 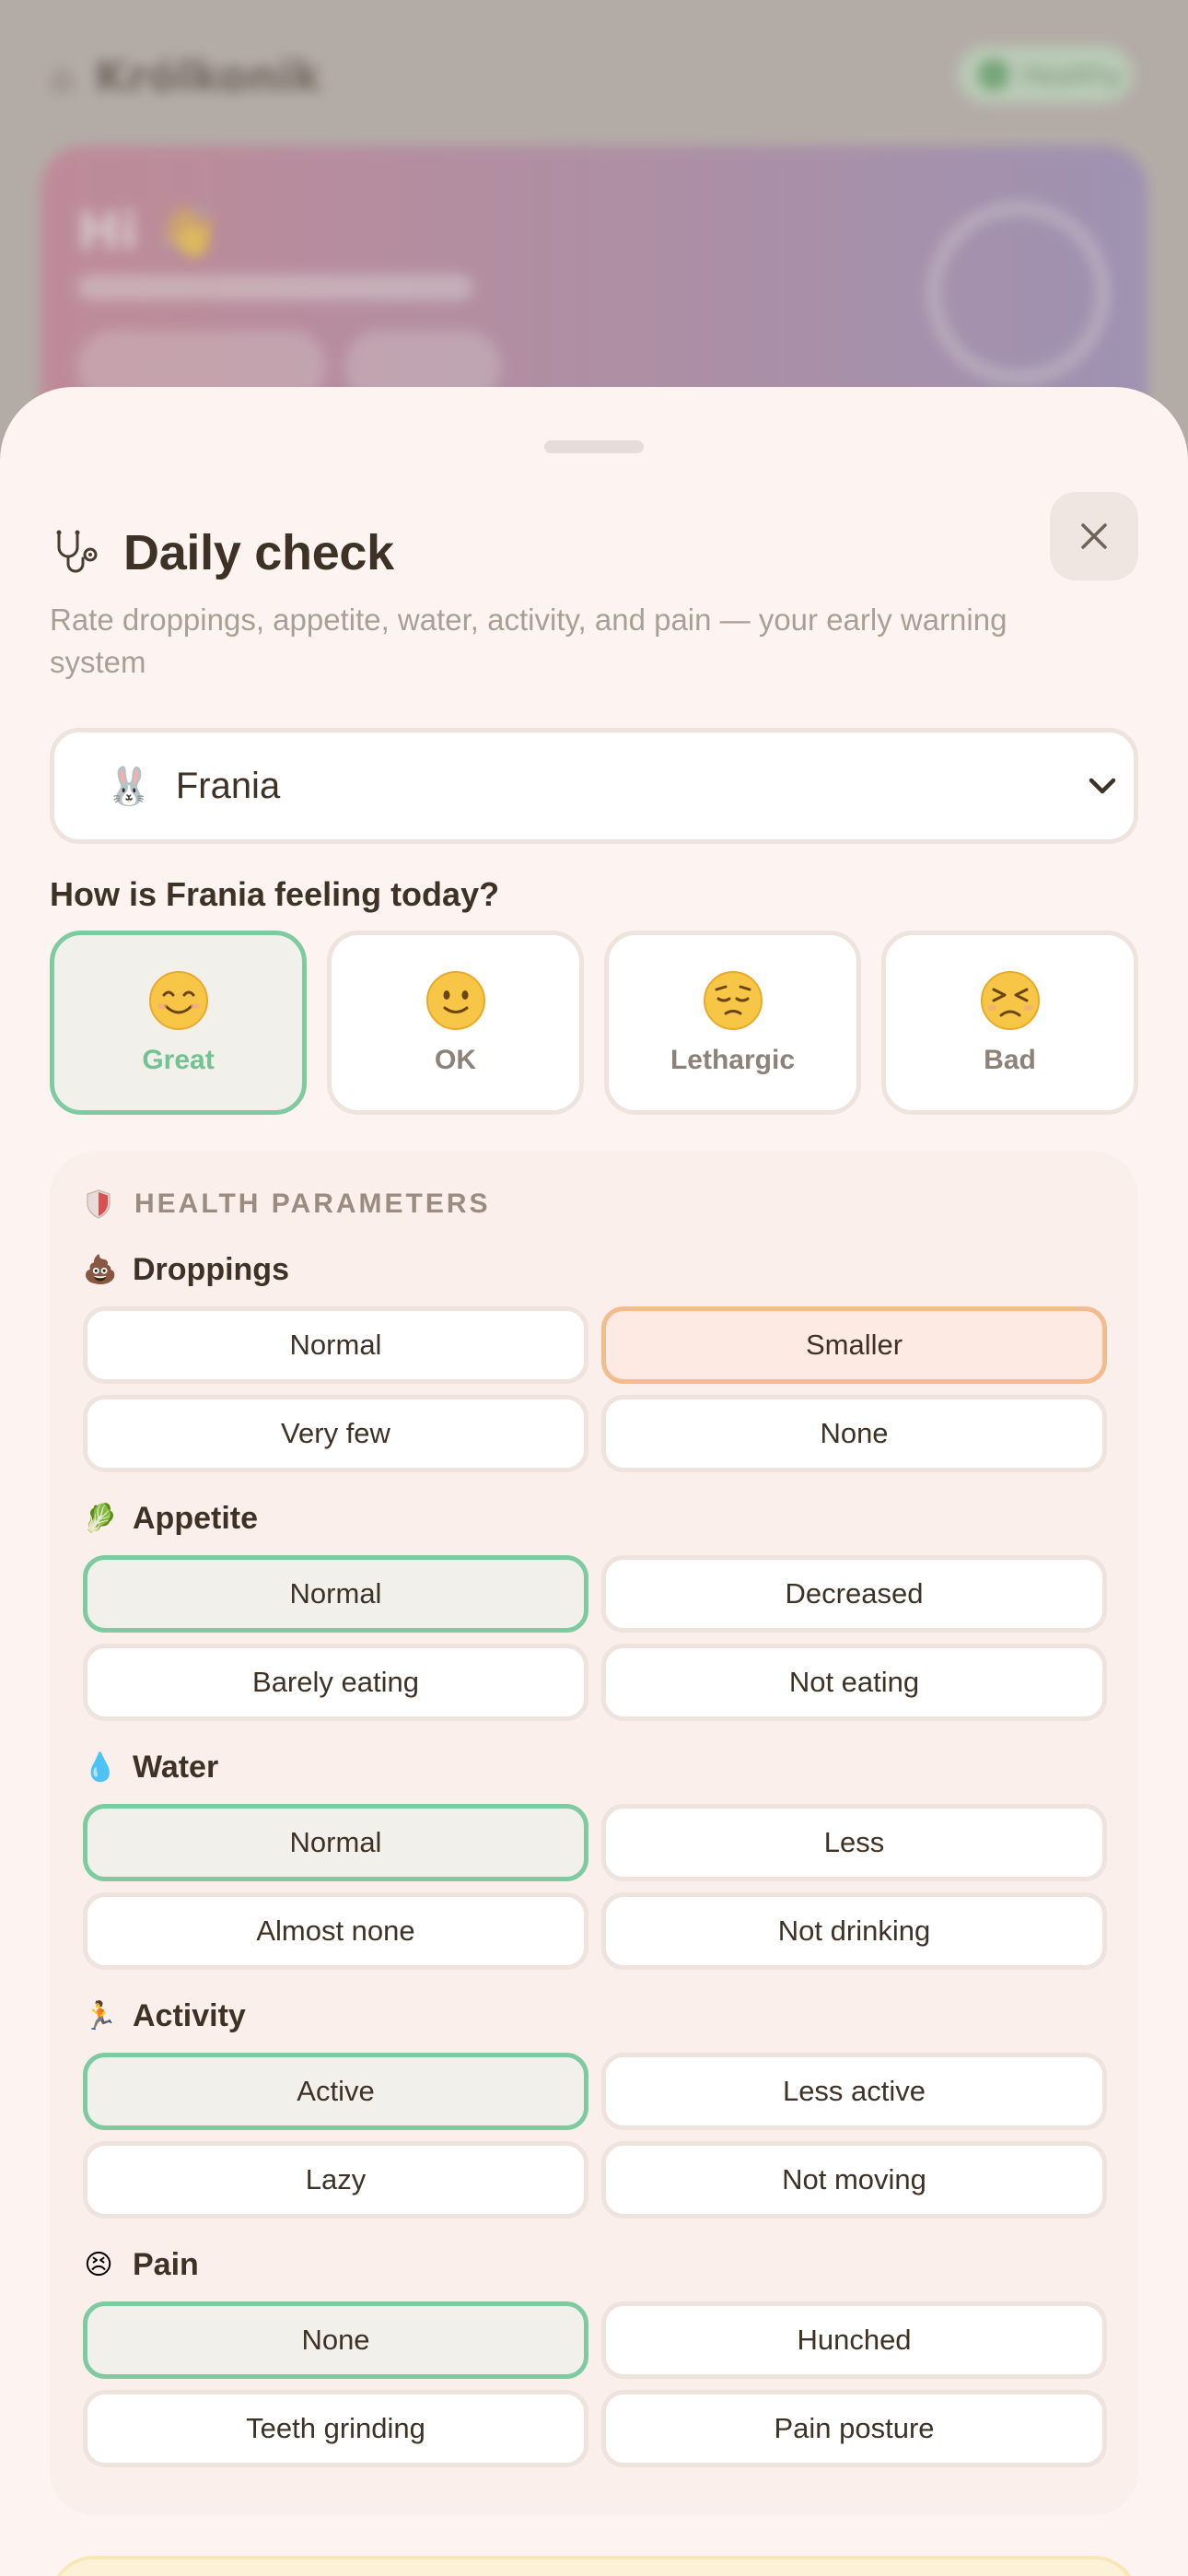 What do you see at coordinates (854, 2091) in the screenshot?
I see `option-activity-less-active: Less active` at bounding box center [854, 2091].